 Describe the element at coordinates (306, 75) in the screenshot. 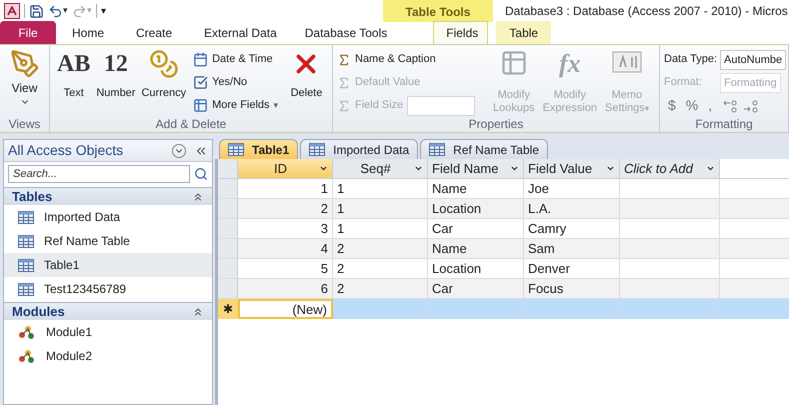

I see `delete-button: Delete` at that location.